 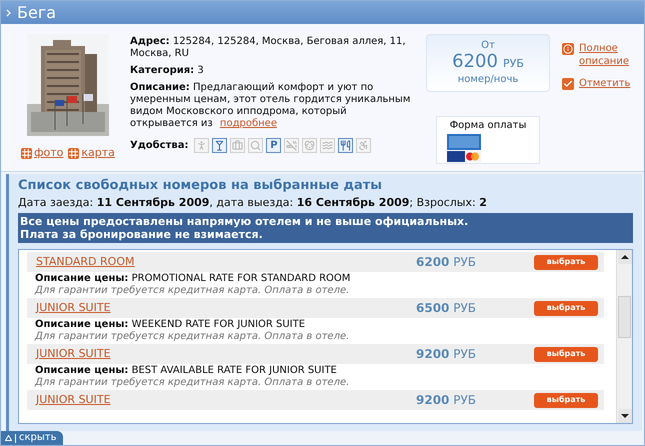 I want to click on room-price: 6500 РУБ, so click(x=447, y=308).